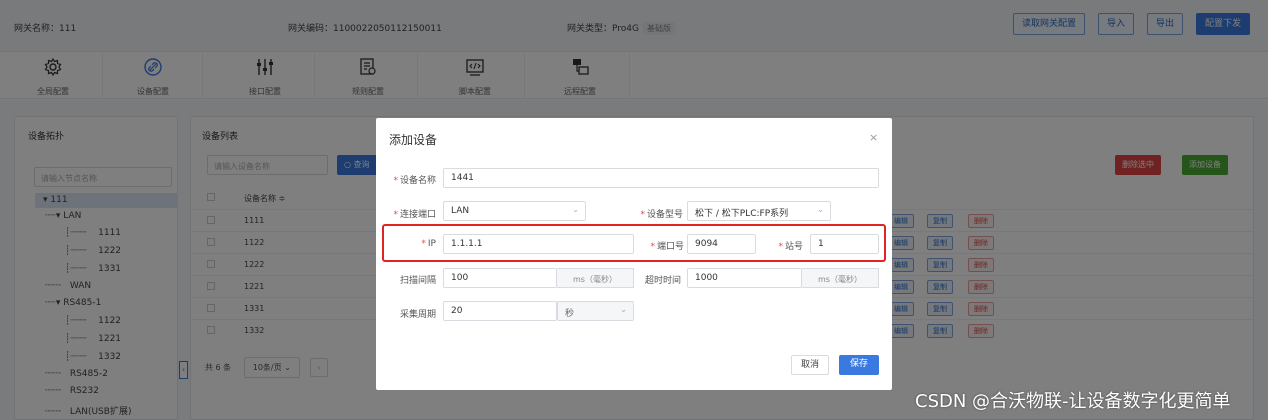  I want to click on timeout-label: 超时时间, so click(662, 281).